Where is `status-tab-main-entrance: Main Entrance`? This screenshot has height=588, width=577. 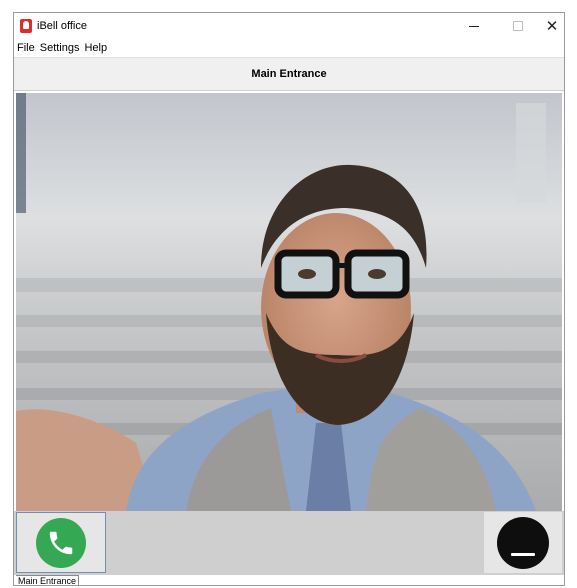 status-tab-main-entrance: Main Entrance is located at coordinates (48, 580).